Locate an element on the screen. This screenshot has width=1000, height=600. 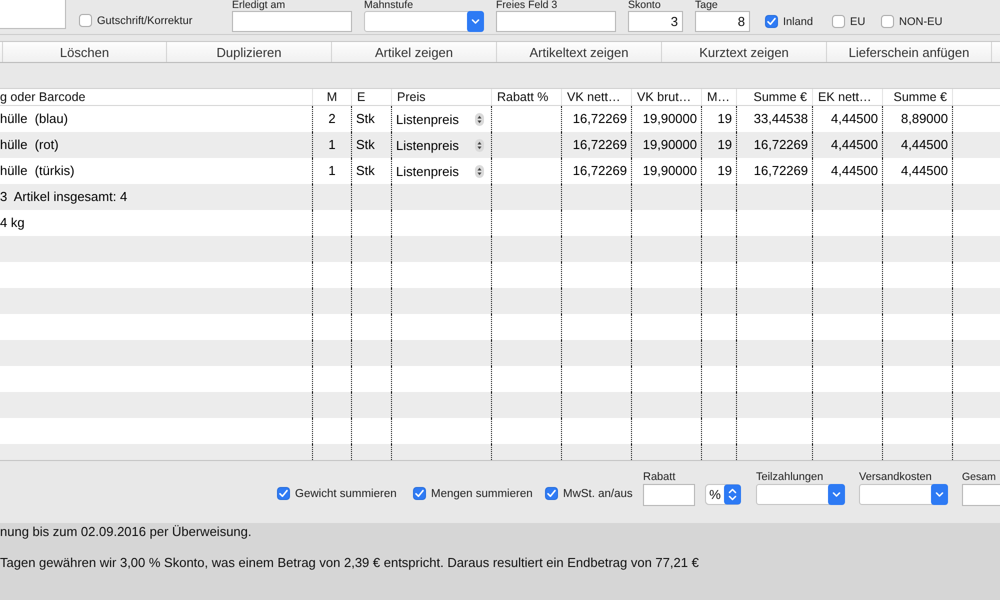
table-row: 4 kg is located at coordinates (500, 223).